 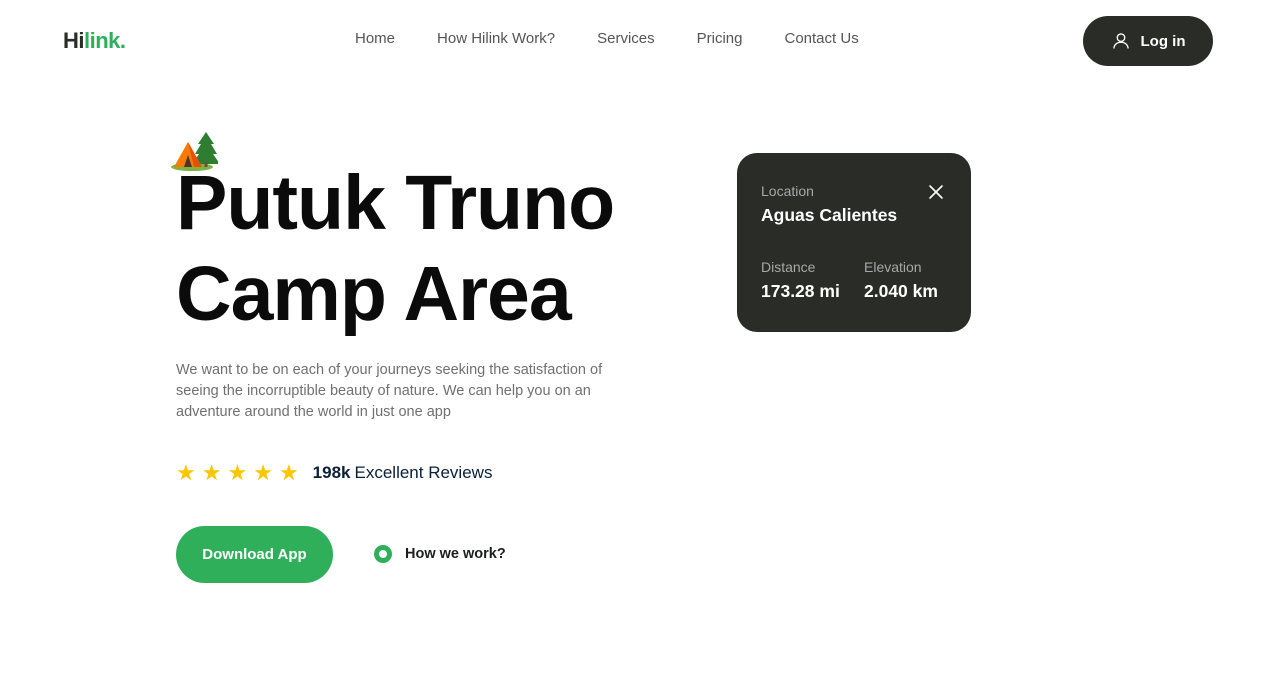 I want to click on nav-services: Services, so click(x=626, y=38).